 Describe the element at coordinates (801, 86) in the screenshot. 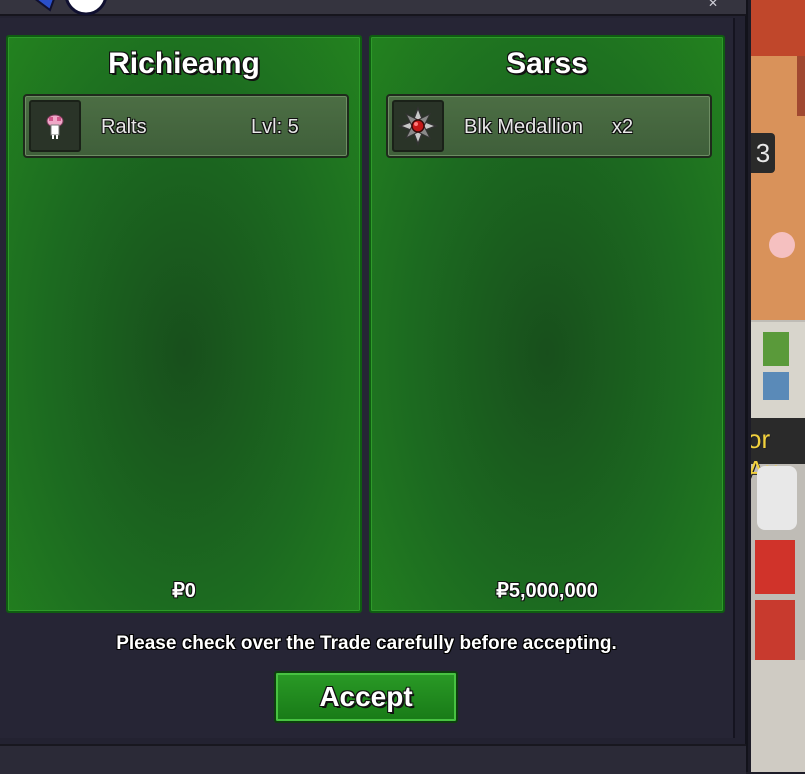

I see `world-wall` at that location.